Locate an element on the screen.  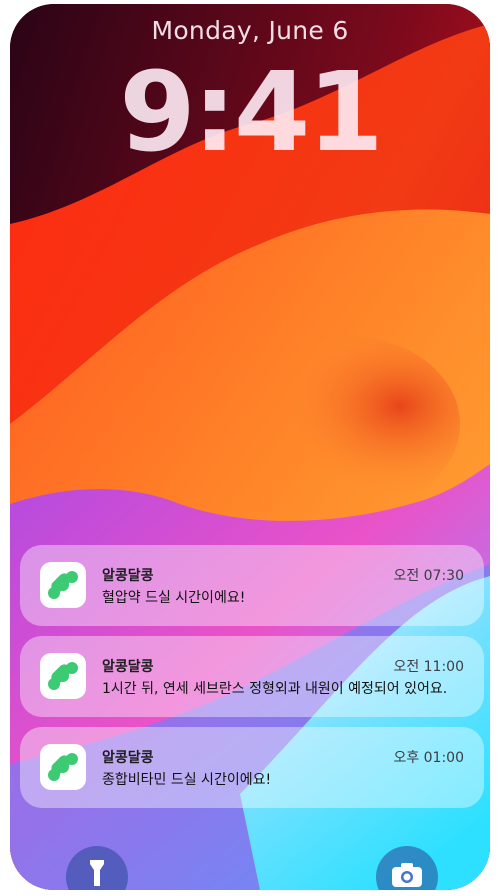
flashlight-icon is located at coordinates (97, 873).